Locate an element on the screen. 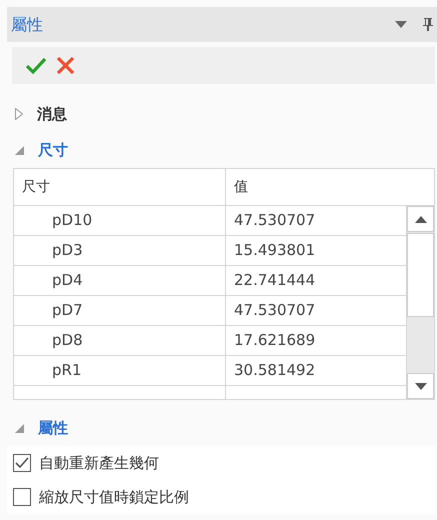 Image resolution: width=437 pixels, height=520 pixels. dropdown-button is located at coordinates (401, 24).